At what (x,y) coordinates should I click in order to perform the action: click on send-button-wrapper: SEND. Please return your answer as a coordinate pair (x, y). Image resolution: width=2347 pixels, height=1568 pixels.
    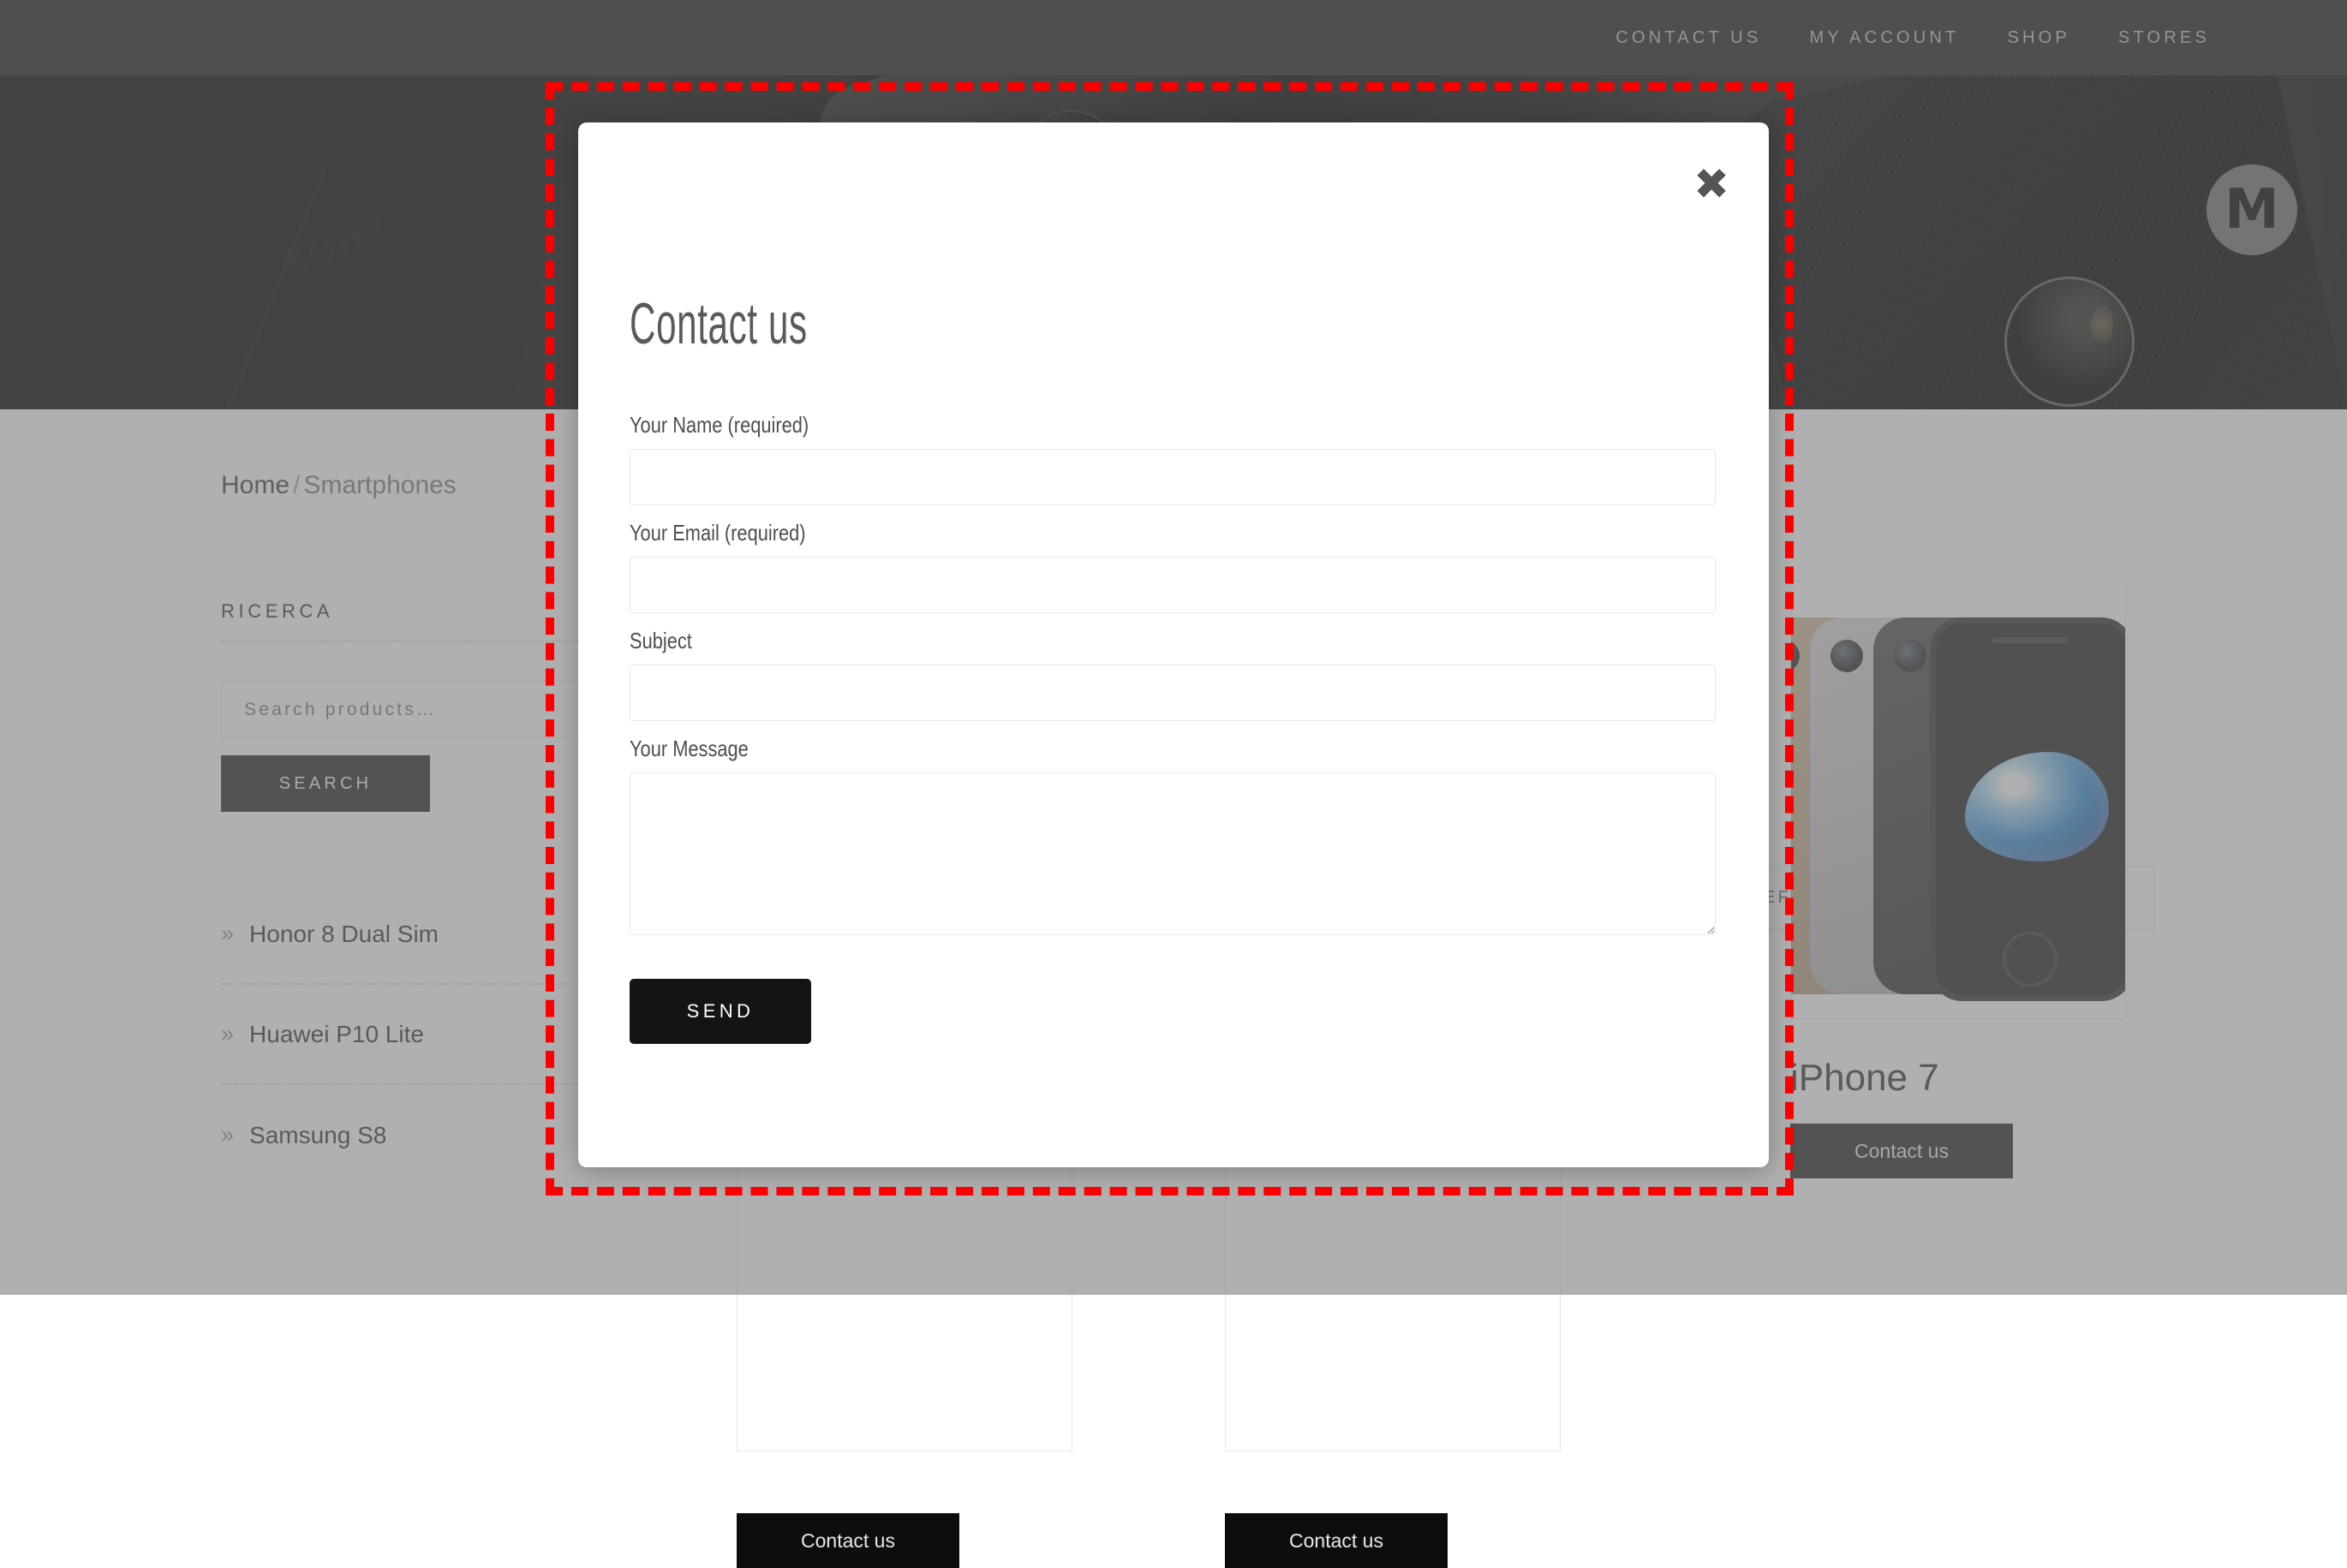
    Looking at the image, I should click on (720, 1011).